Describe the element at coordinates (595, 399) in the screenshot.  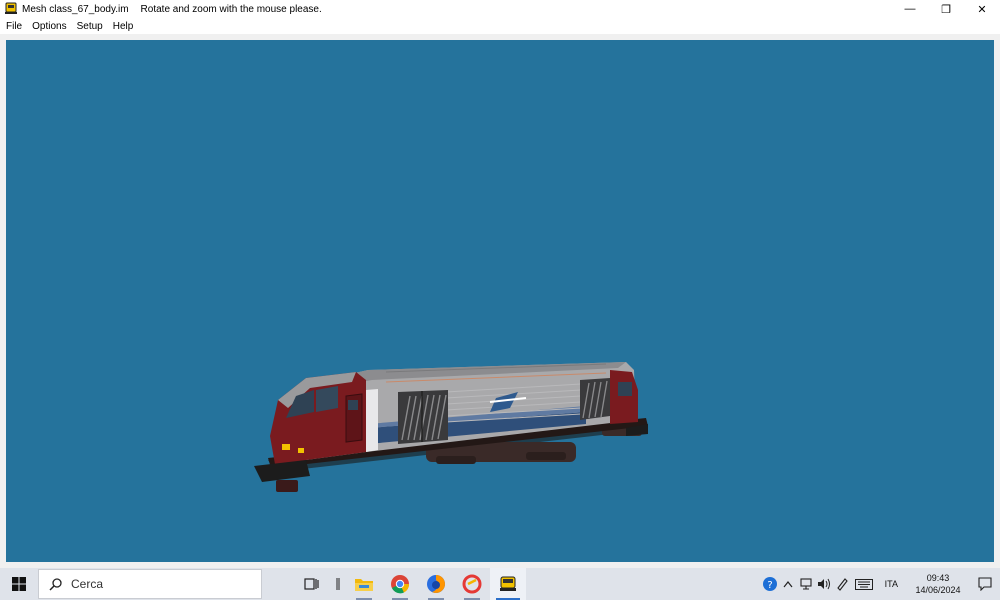
I see `grille-panel-rear` at that location.